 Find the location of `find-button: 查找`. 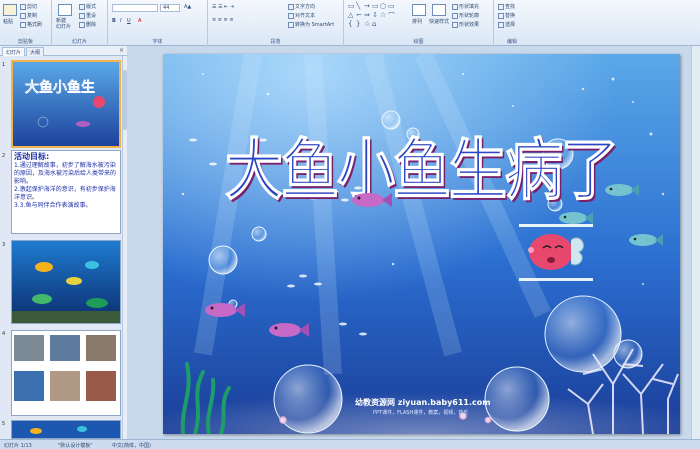

find-button: 查找 is located at coordinates (506, 6).